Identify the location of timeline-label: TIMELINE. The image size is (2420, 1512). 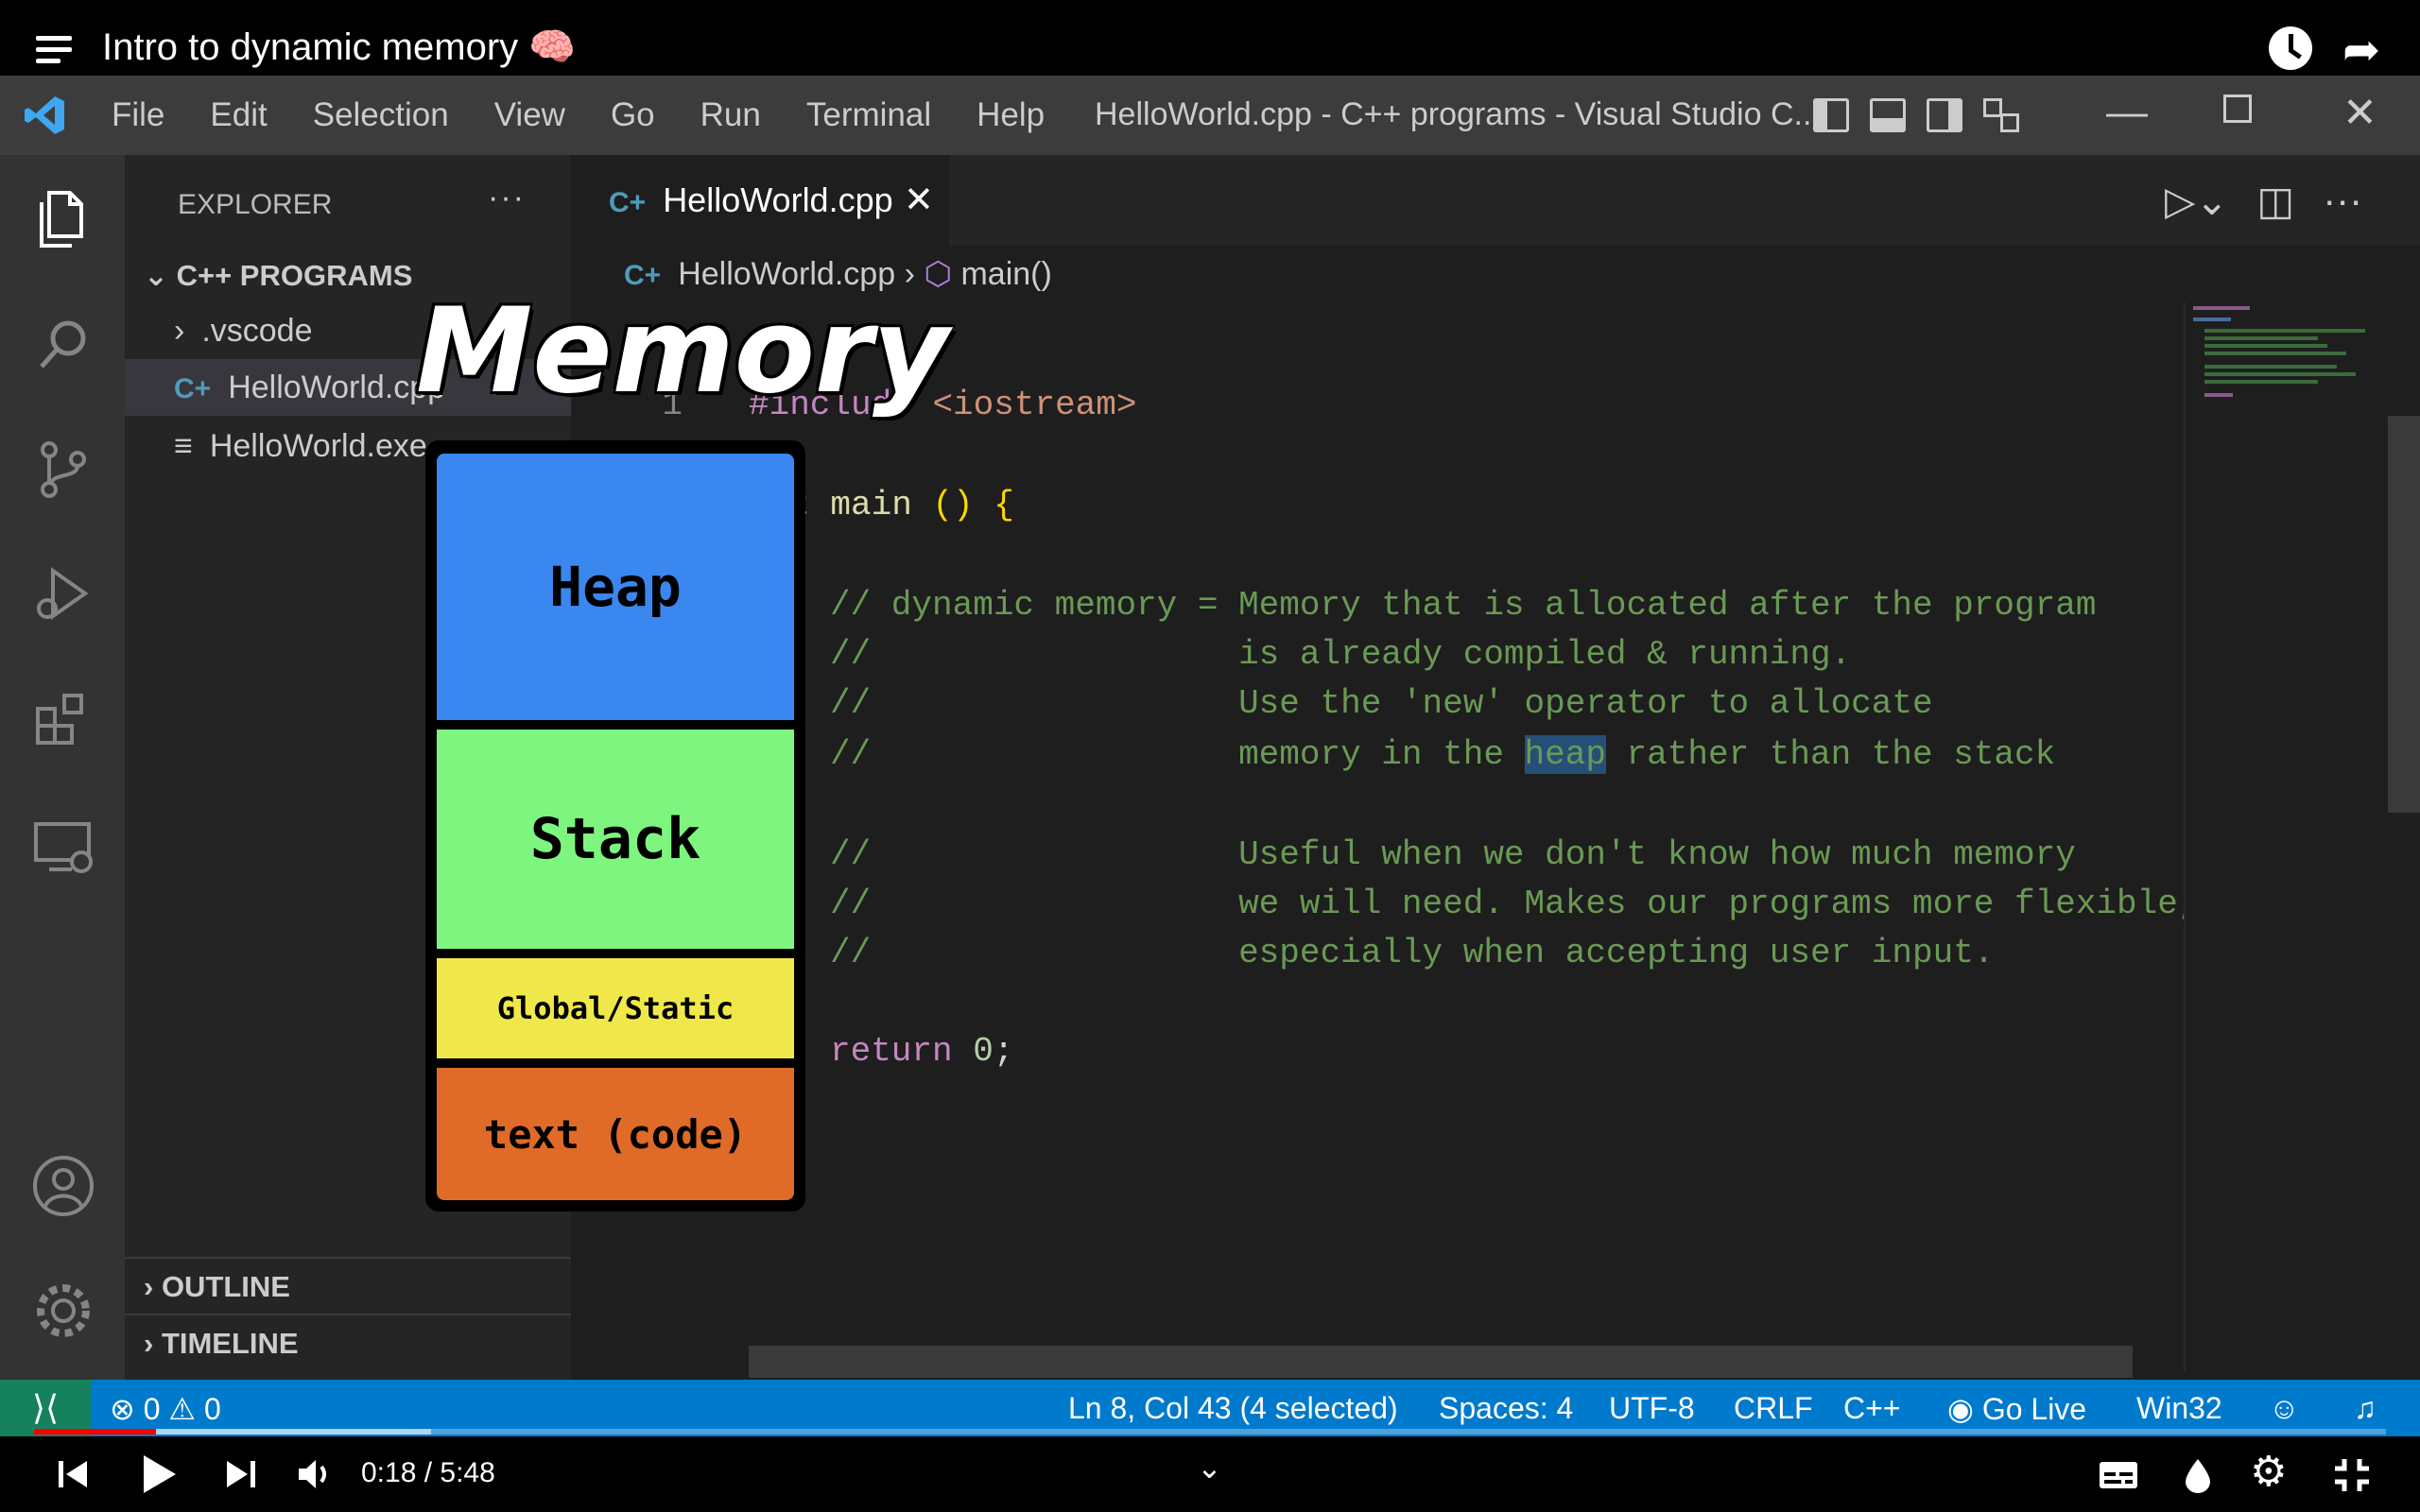
(230, 1343).